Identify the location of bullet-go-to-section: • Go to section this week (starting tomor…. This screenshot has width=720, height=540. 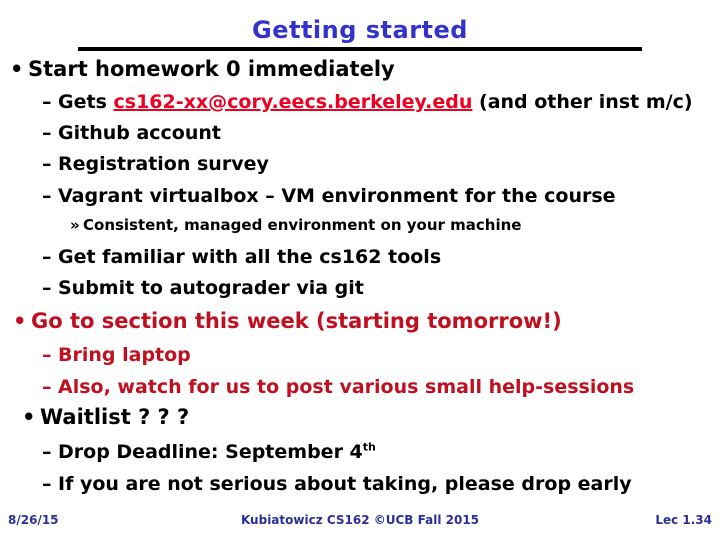
(287, 321).